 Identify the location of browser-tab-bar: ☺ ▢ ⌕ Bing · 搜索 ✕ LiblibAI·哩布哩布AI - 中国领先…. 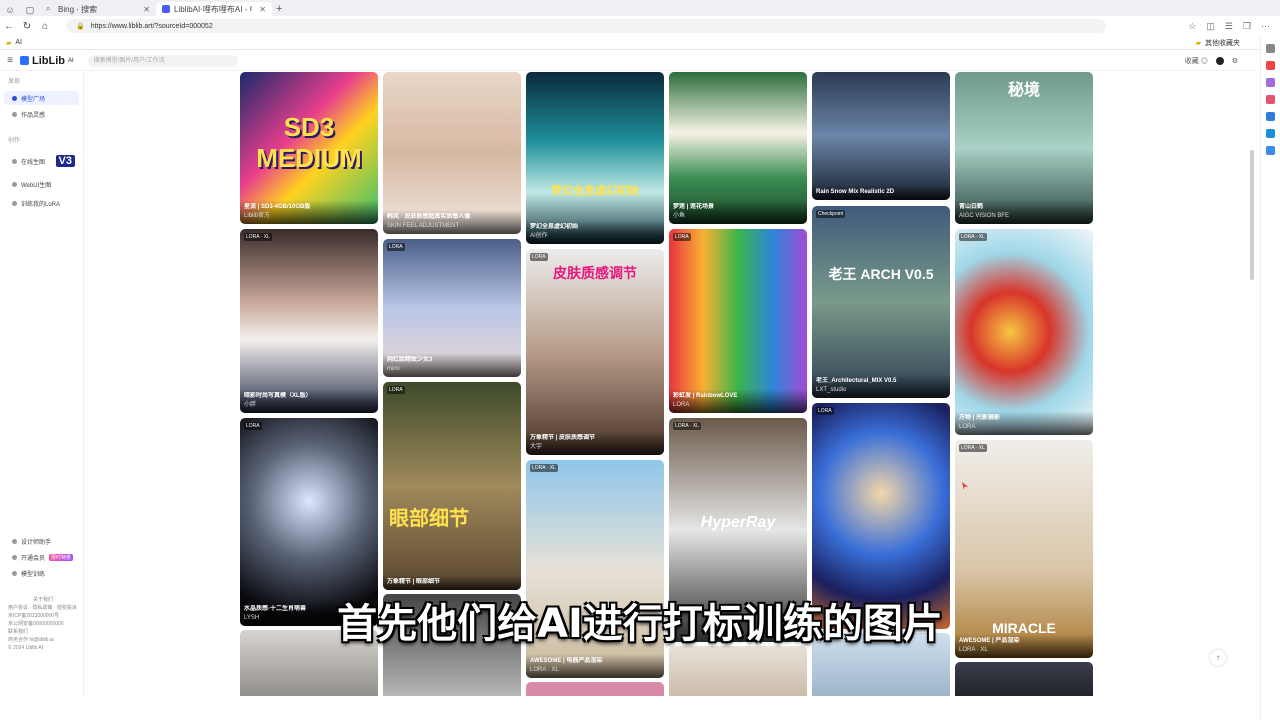
(640, 8).